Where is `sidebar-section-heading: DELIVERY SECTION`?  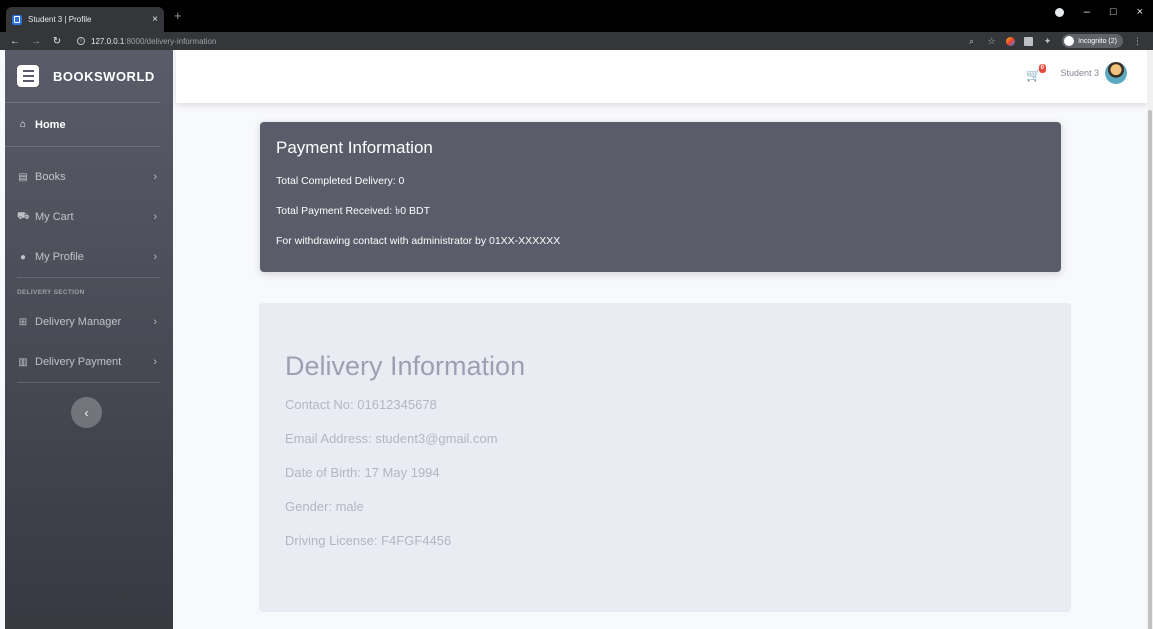
sidebar-section-heading: DELIVERY SECTION is located at coordinates (51, 292).